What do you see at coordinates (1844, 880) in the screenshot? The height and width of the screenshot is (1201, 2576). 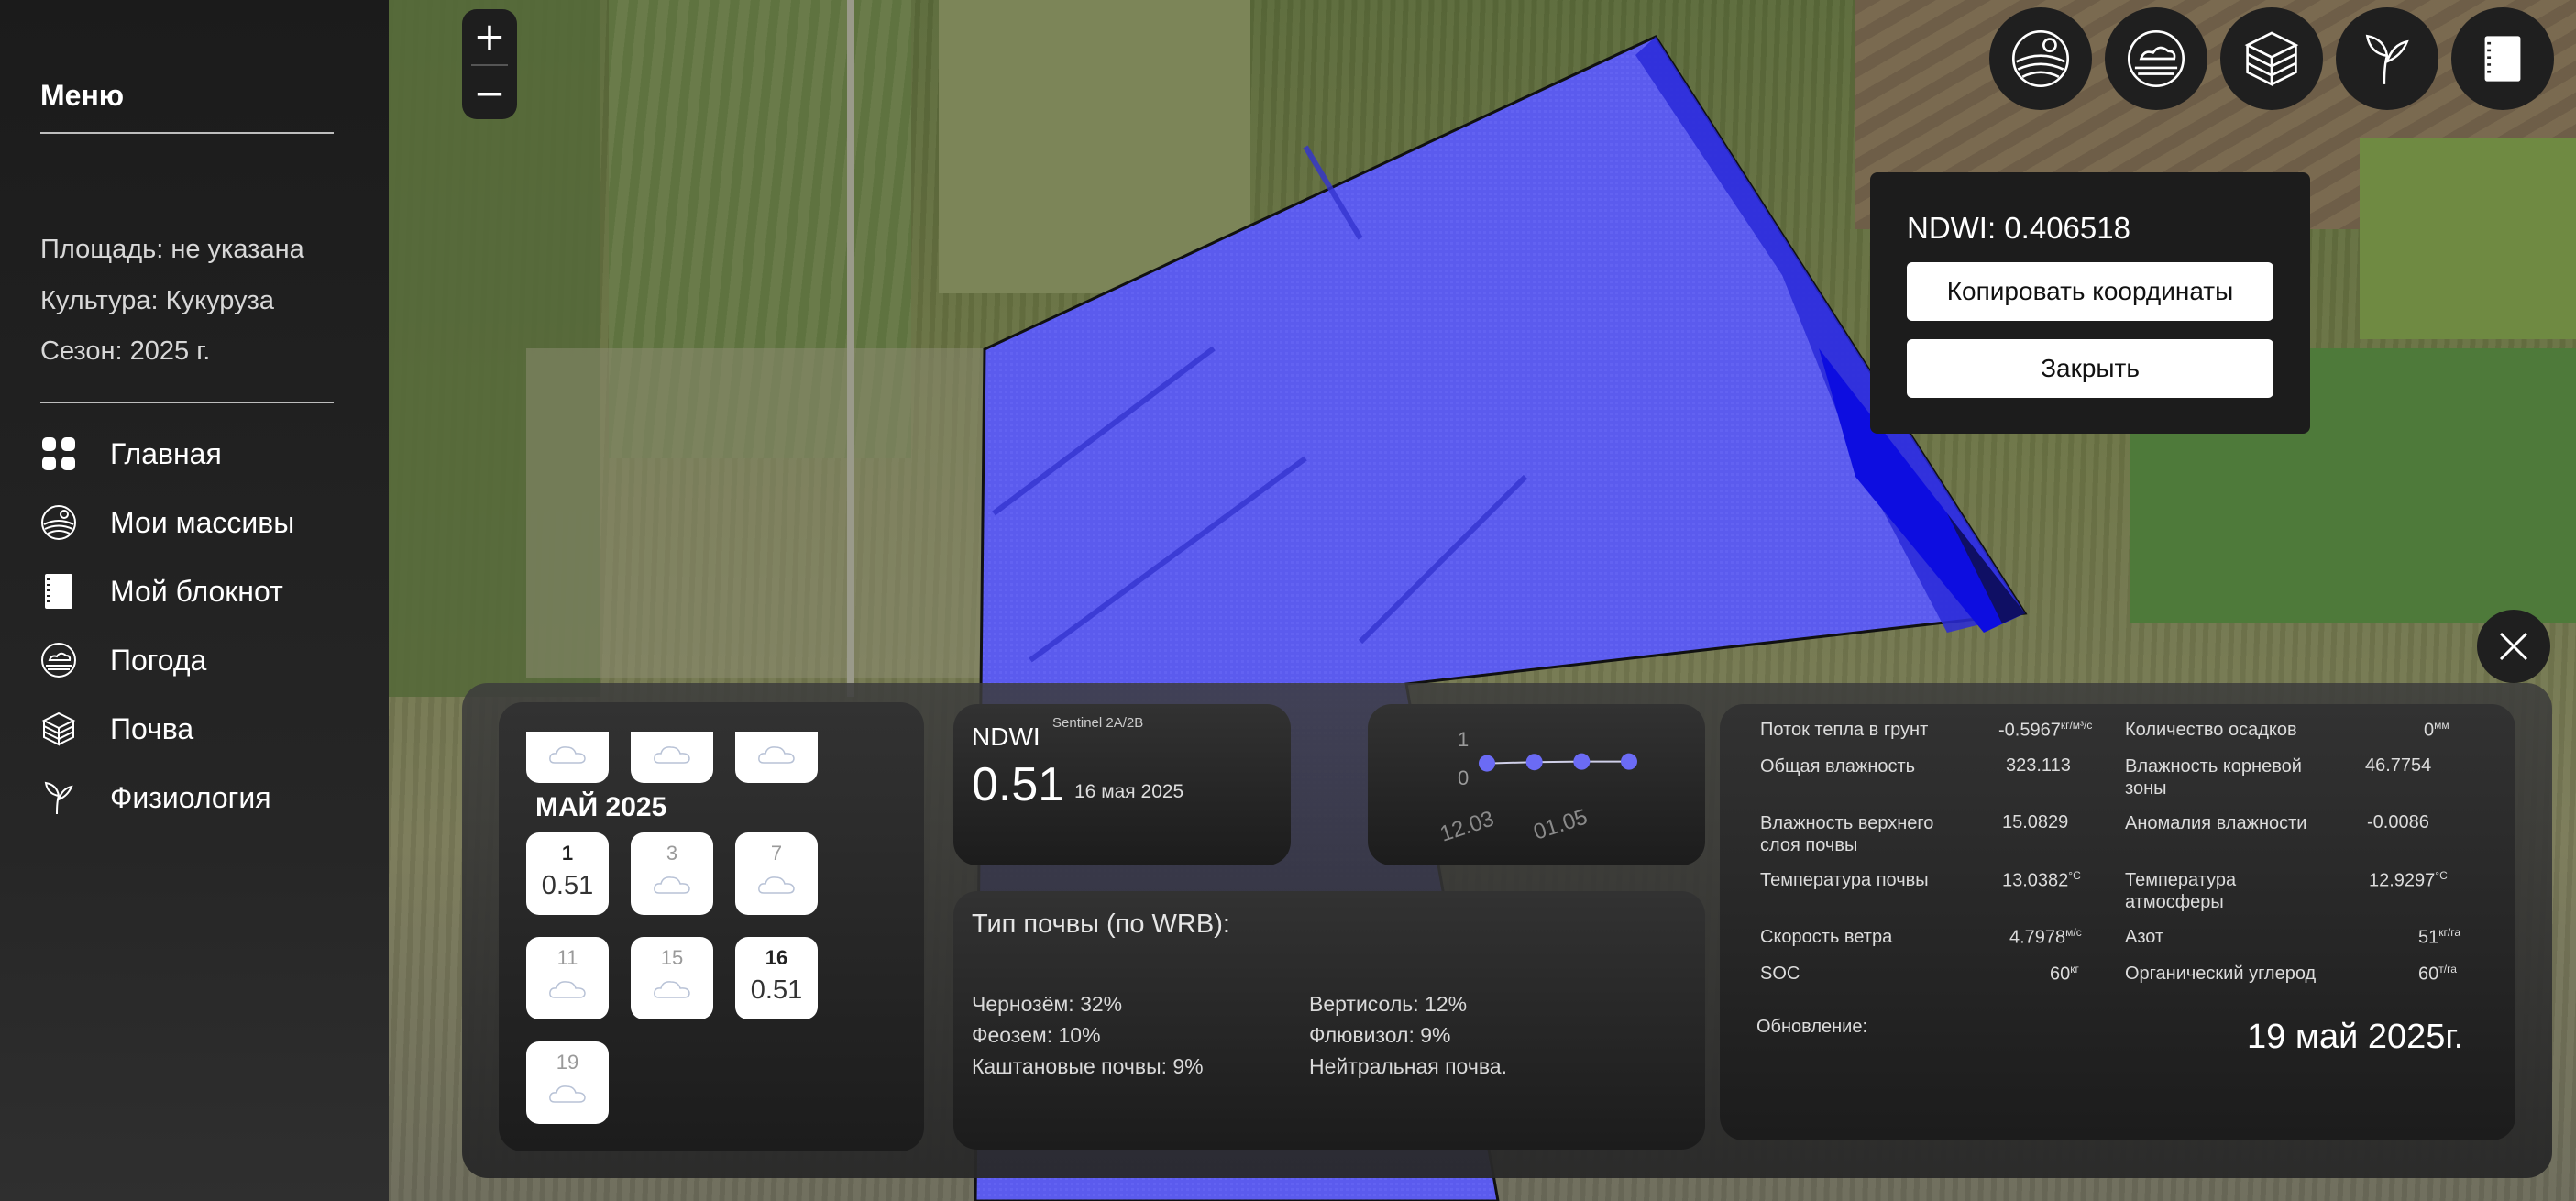 I see `stat-label: Температура почвы` at bounding box center [1844, 880].